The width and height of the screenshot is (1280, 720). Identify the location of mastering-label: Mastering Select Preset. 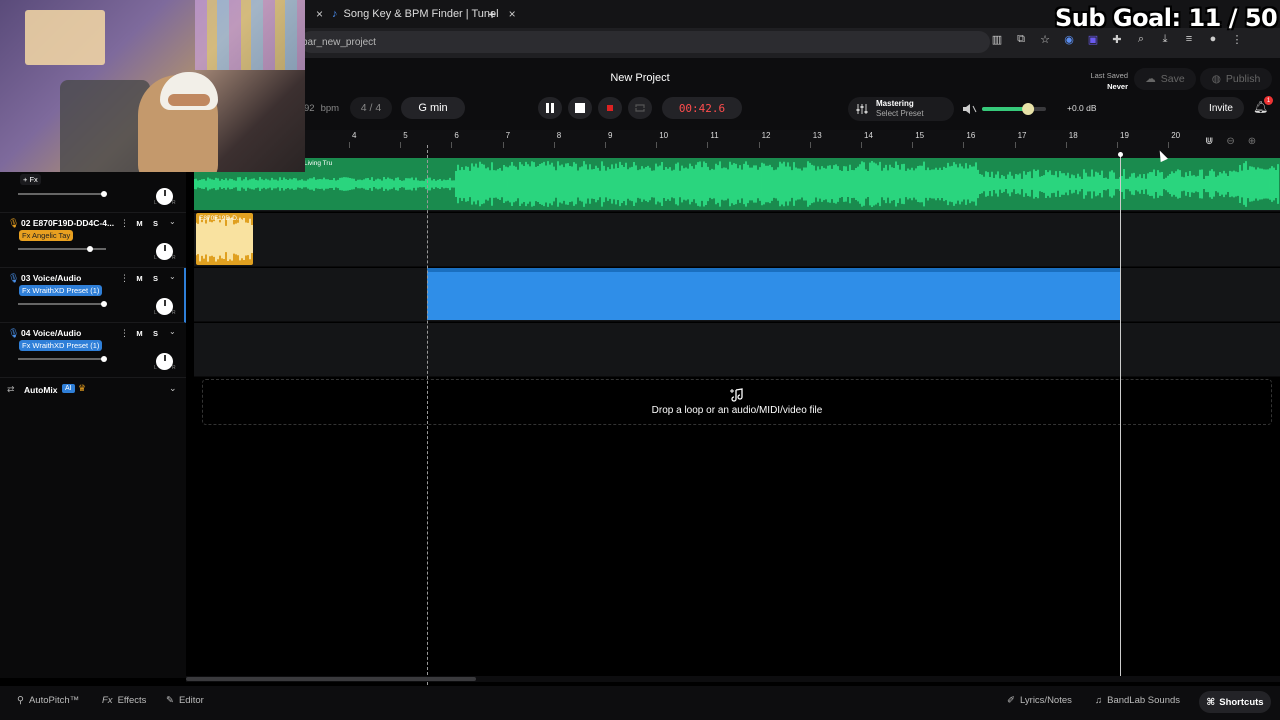
(900, 109).